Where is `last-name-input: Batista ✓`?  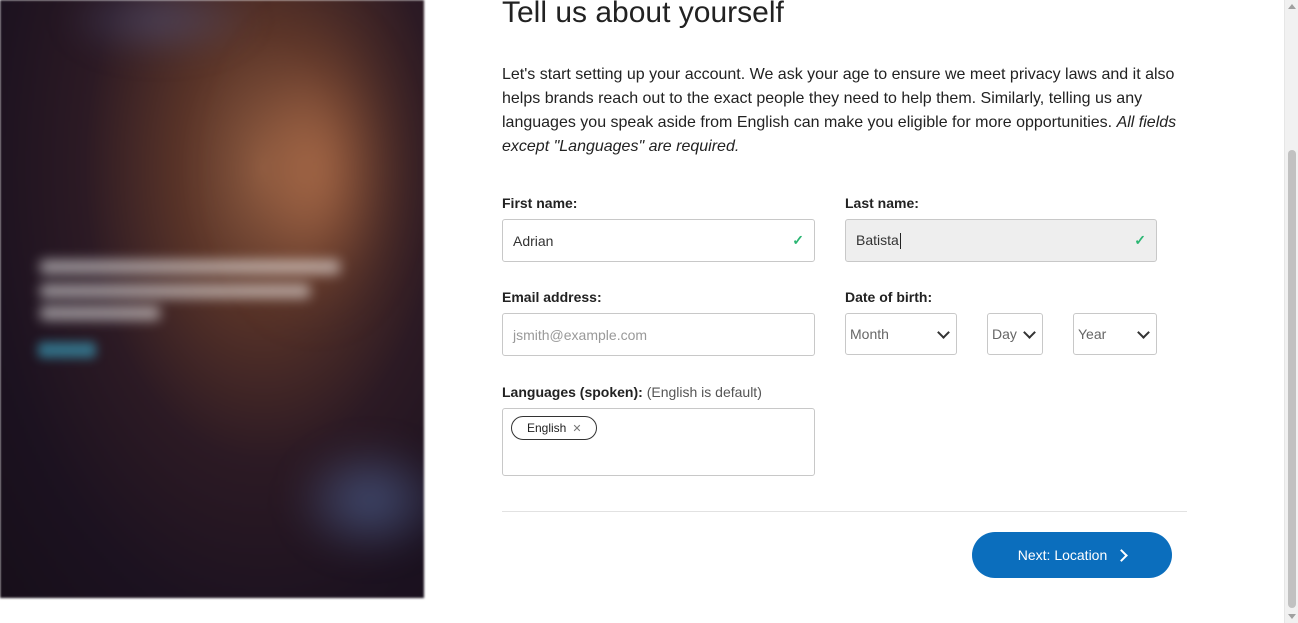 last-name-input: Batista ✓ is located at coordinates (1001, 240).